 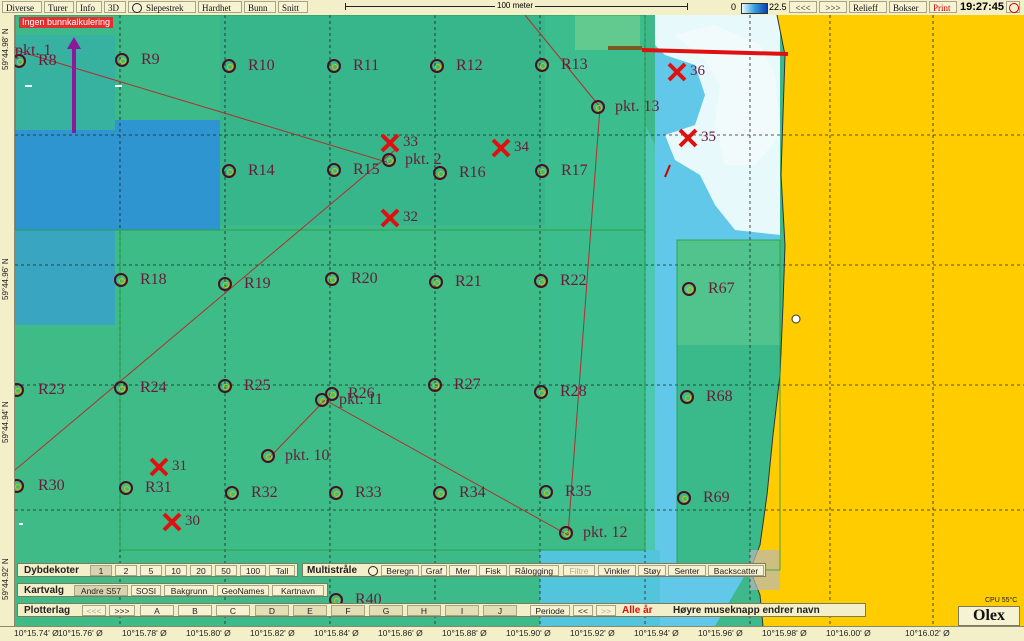 I want to click on marker-r21-icon, so click(x=436, y=282).